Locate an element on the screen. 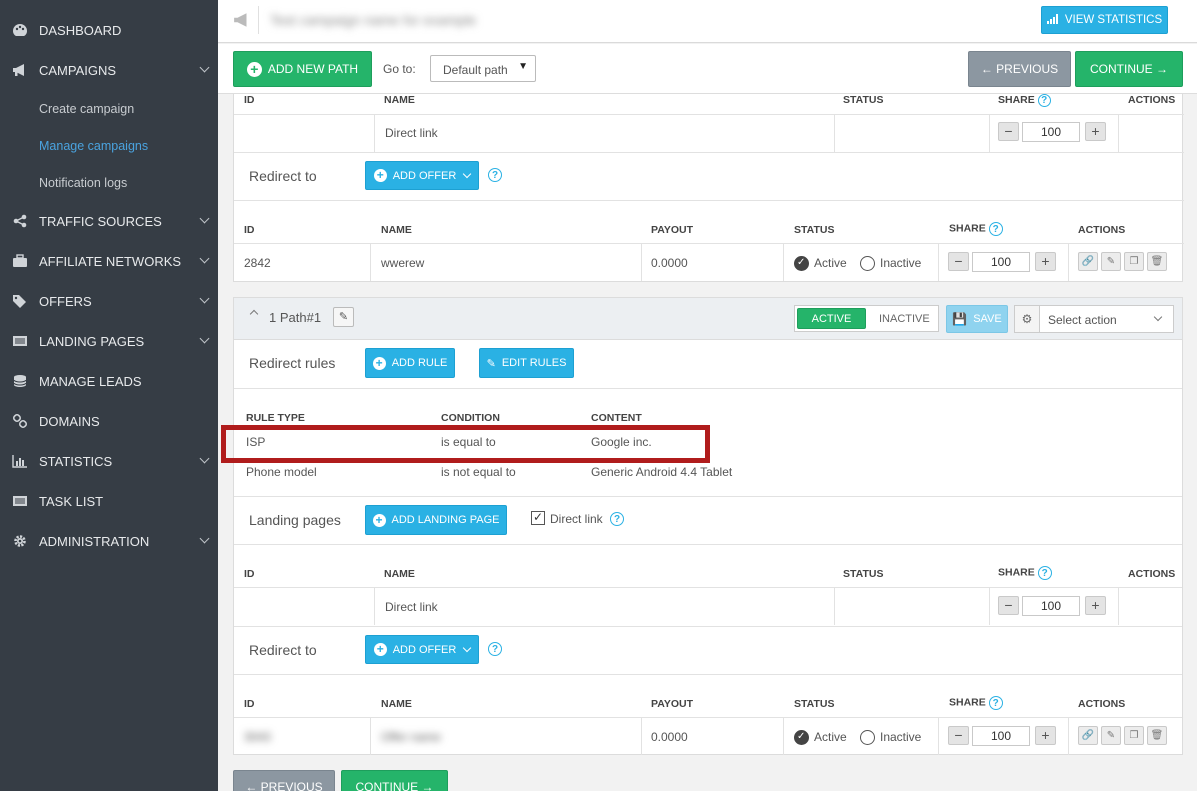 The image size is (1197, 791). gears-icon: ⚙ is located at coordinates (1027, 319).